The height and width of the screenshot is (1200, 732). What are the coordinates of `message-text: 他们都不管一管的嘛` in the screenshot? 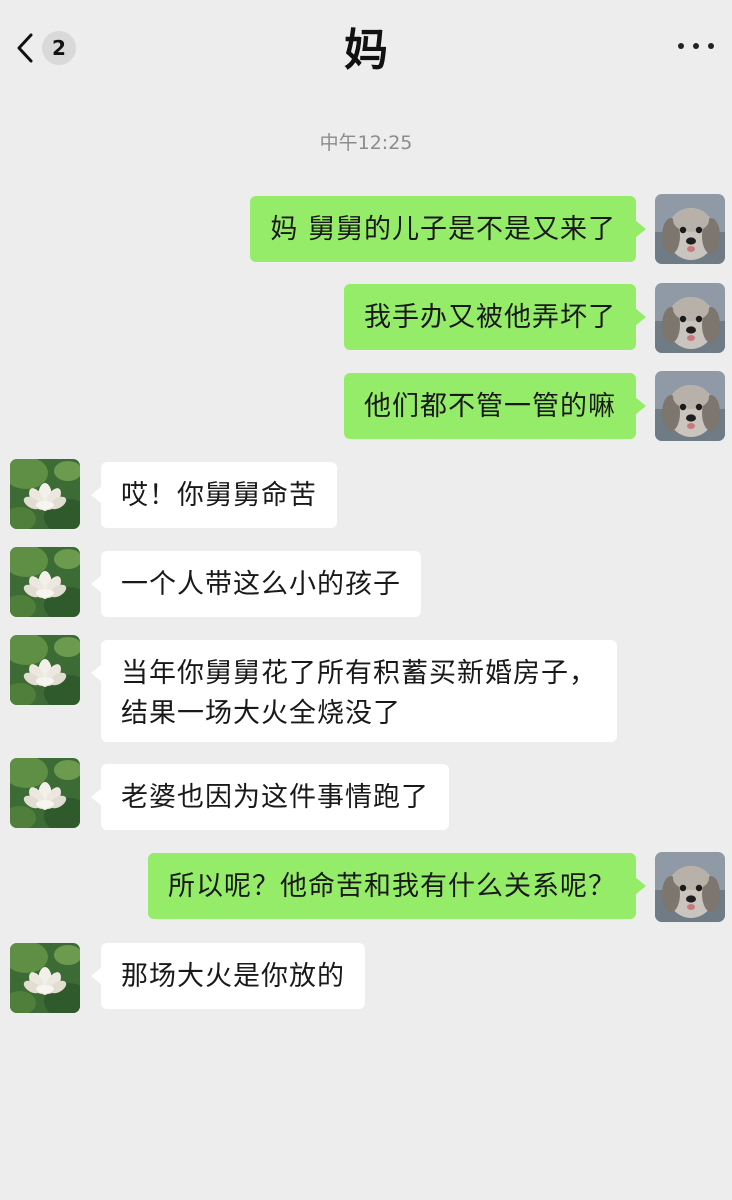 It's located at (490, 406).